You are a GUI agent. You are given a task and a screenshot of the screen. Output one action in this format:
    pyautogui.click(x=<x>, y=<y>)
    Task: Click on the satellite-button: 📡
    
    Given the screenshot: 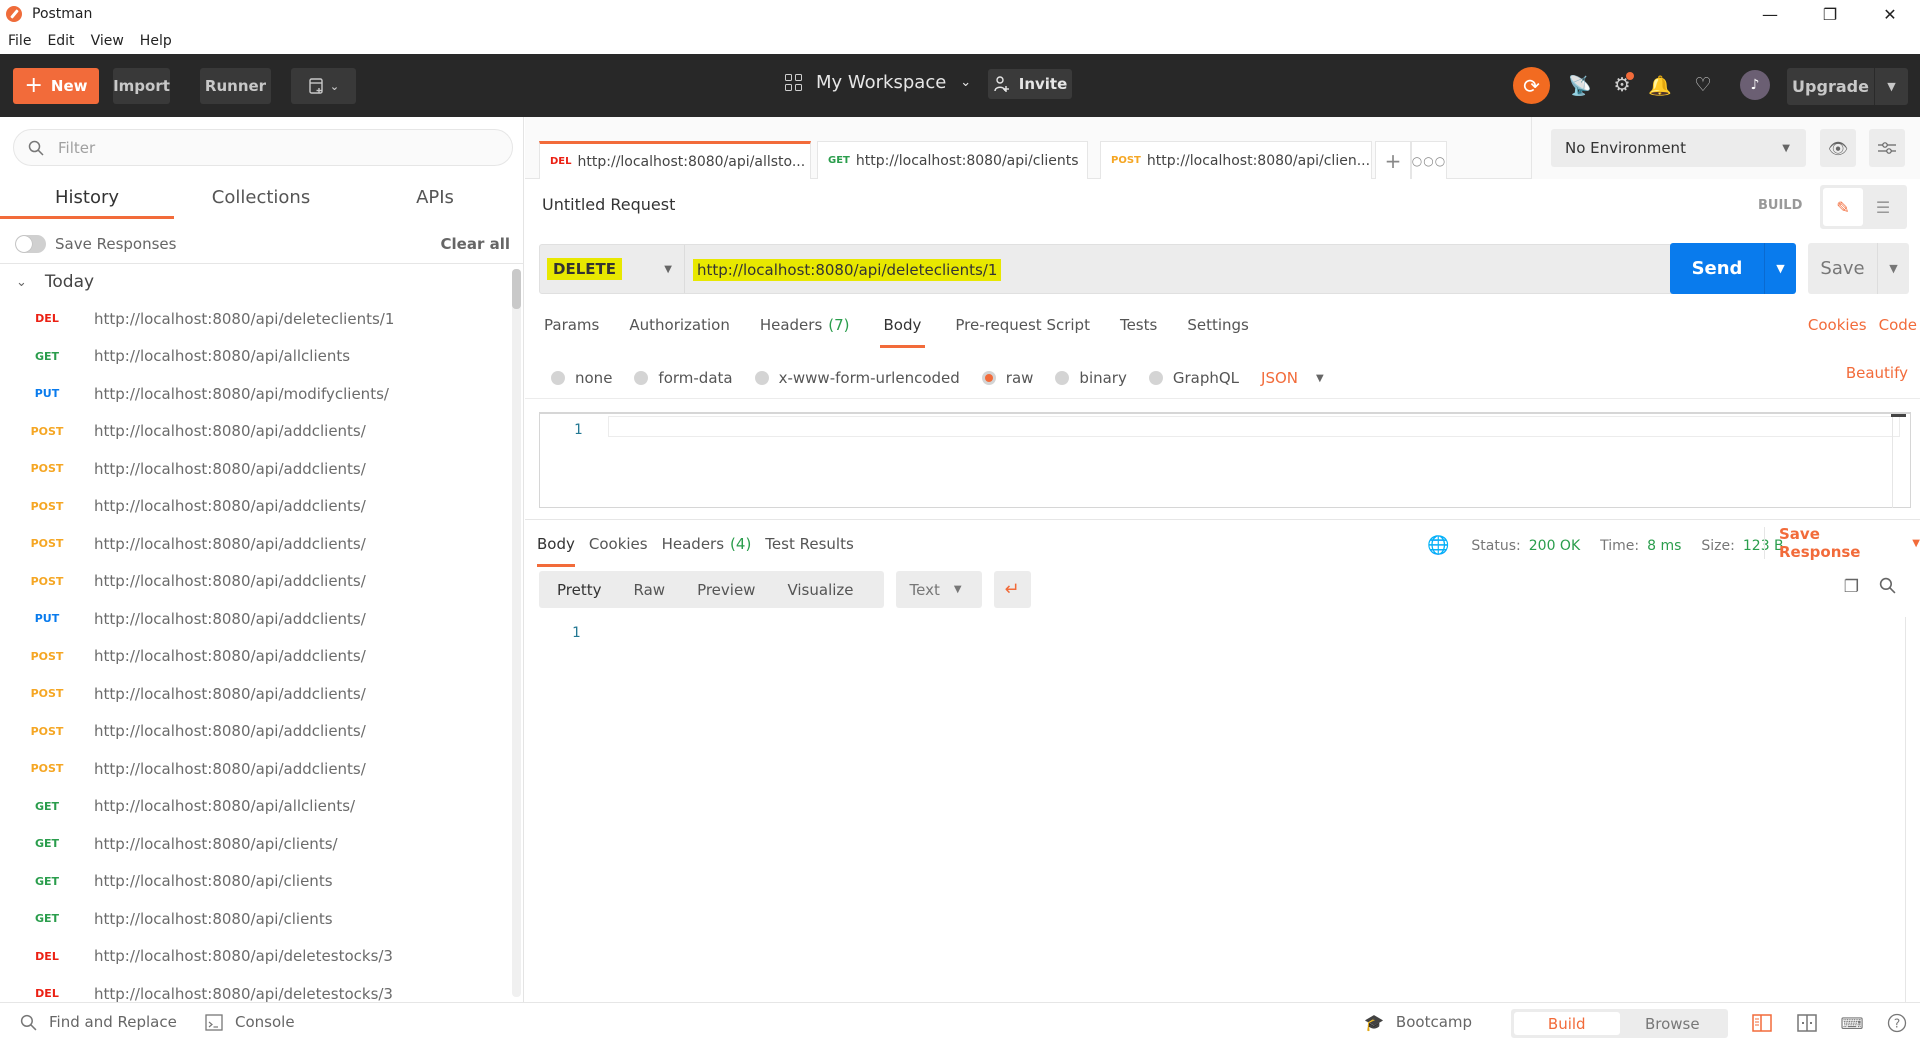 What is the action you would take?
    pyautogui.click(x=1580, y=85)
    